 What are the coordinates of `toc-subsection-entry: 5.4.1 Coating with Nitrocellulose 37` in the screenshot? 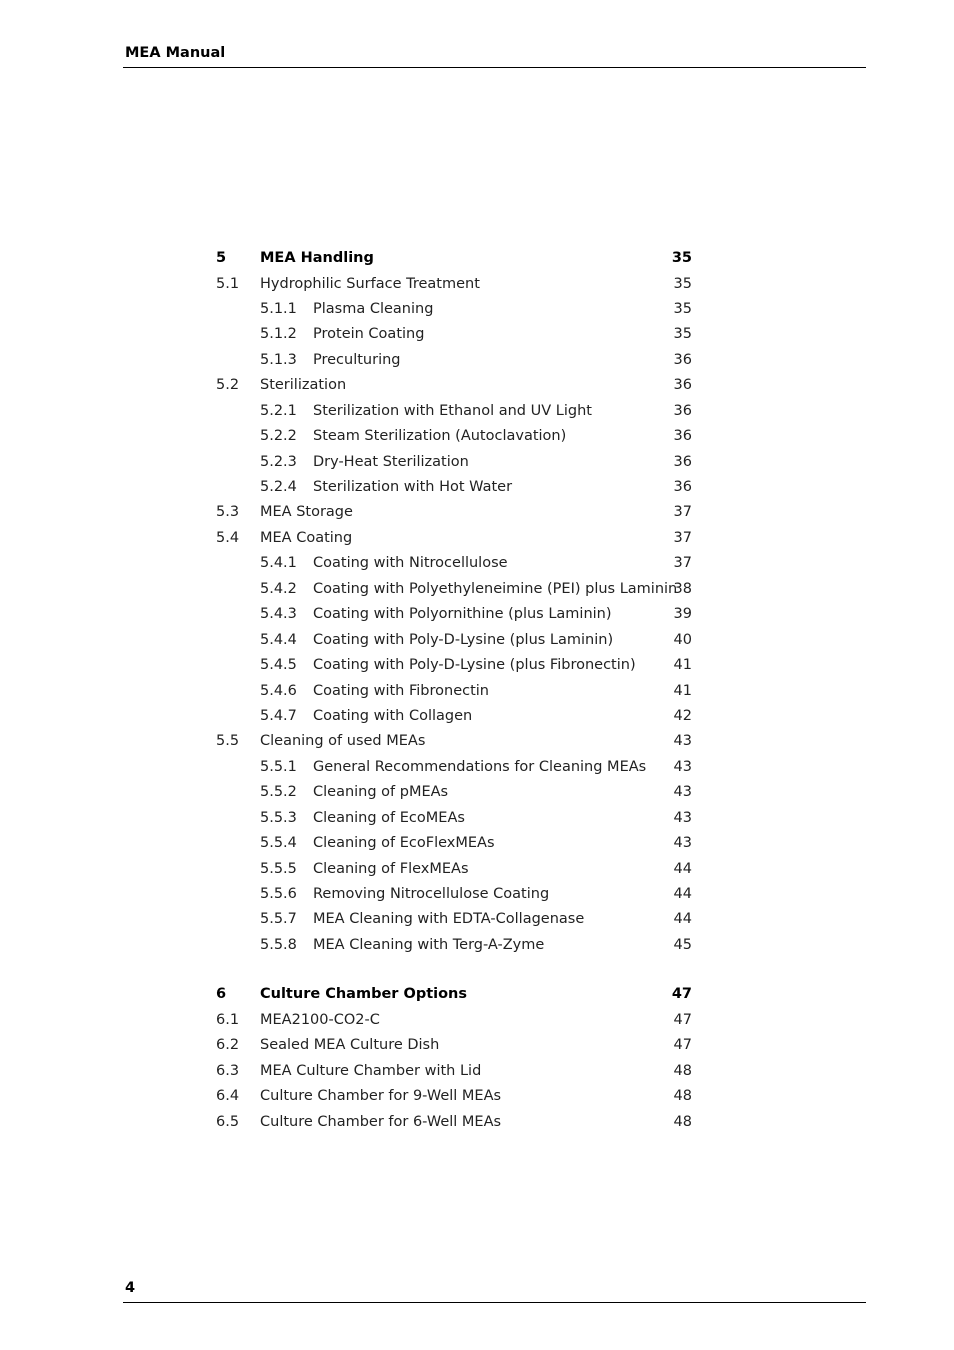 It's located at (455, 563).